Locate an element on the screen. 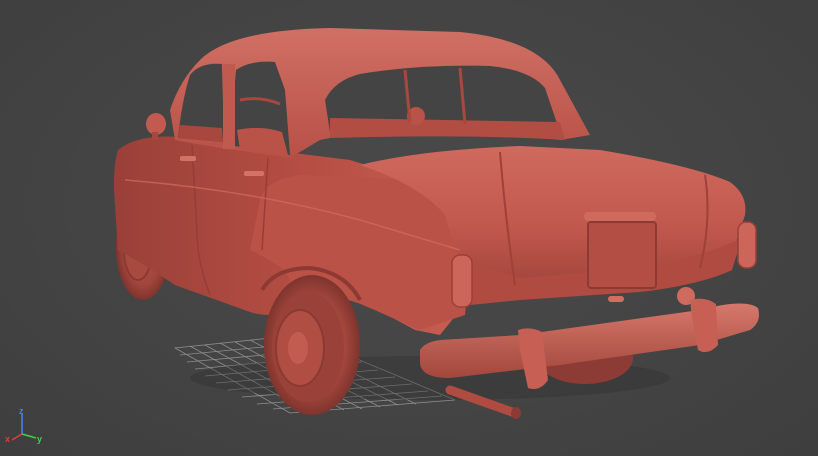 This screenshot has width=818, height=456. tail-light-right is located at coordinates (747, 245).